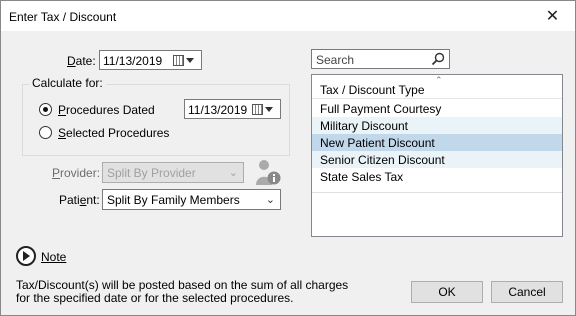  Describe the element at coordinates (381, 109) in the screenshot. I see `grid-row-label: Full Payment Courtesy` at that location.